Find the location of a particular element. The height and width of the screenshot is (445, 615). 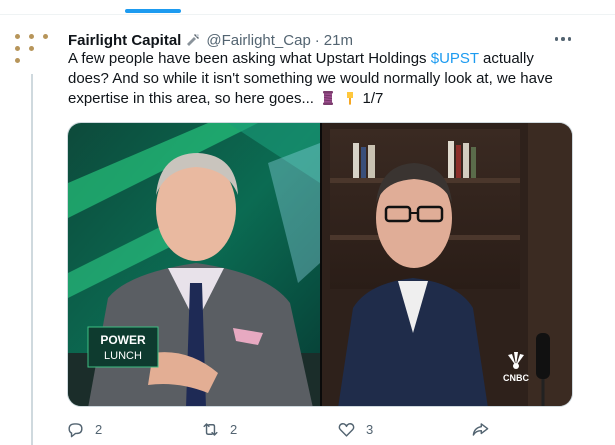

network-logo-text: CNBC is located at coordinates (516, 378).